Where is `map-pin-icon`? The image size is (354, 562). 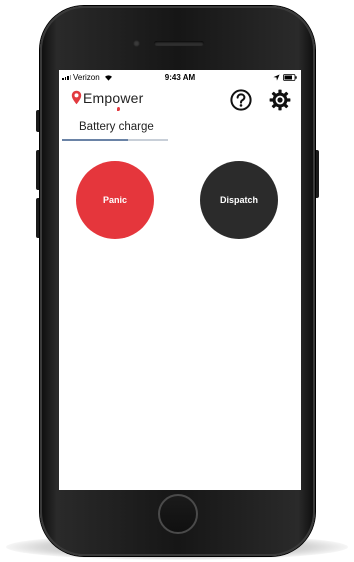 map-pin-icon is located at coordinates (76, 97).